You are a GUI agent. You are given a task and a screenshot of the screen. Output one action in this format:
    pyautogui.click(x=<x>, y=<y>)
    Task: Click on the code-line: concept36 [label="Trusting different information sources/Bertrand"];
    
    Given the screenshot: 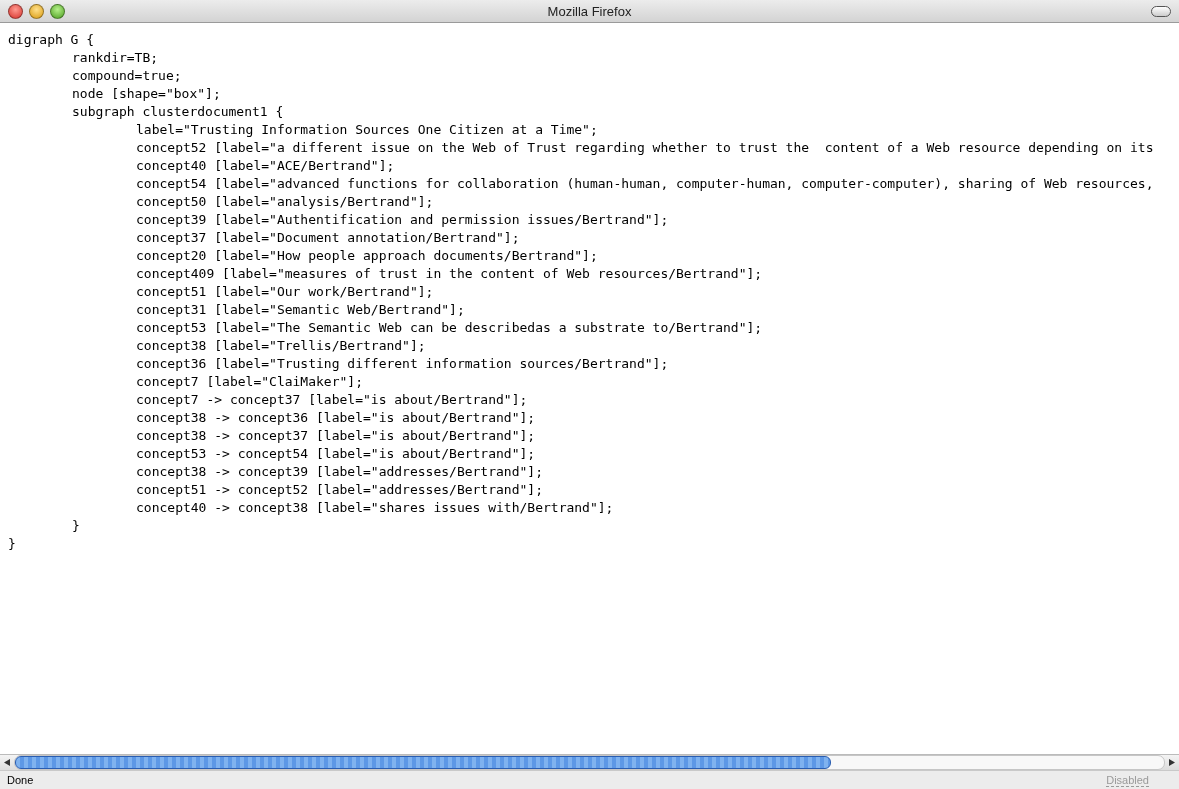 What is the action you would take?
    pyautogui.click(x=402, y=364)
    